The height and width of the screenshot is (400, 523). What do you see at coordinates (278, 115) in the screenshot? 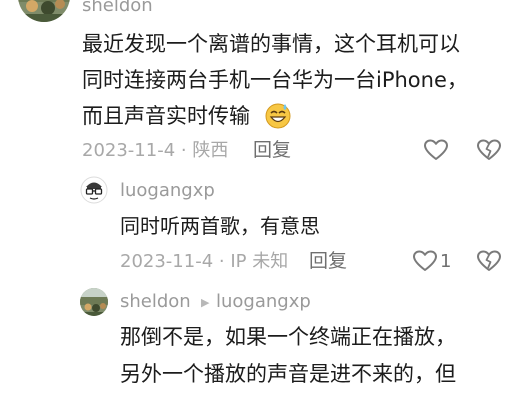
I see `grinning-sweat-emoji-icon` at bounding box center [278, 115].